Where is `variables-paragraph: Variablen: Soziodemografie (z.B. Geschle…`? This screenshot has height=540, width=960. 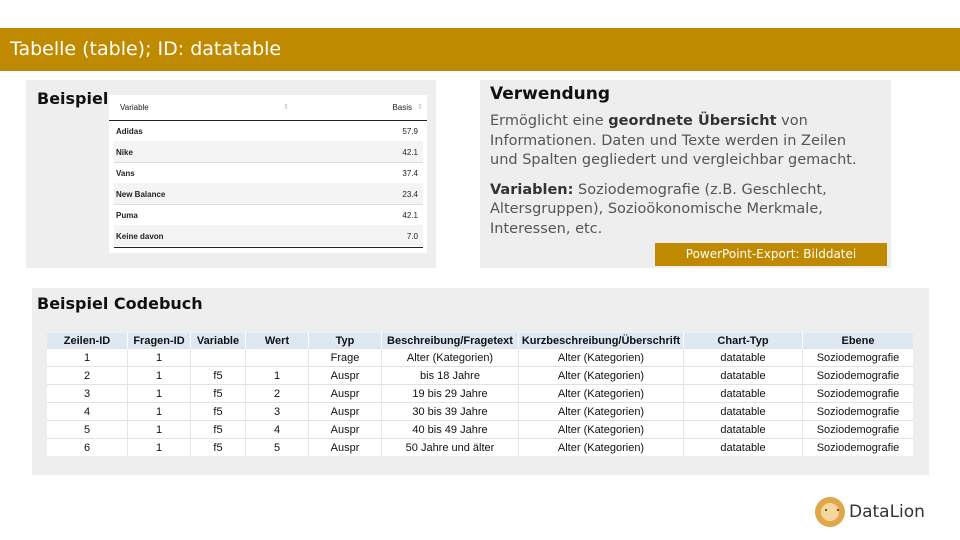
variables-paragraph: Variablen: Soziodemografie (z.B. Geschle… is located at coordinates (680, 210).